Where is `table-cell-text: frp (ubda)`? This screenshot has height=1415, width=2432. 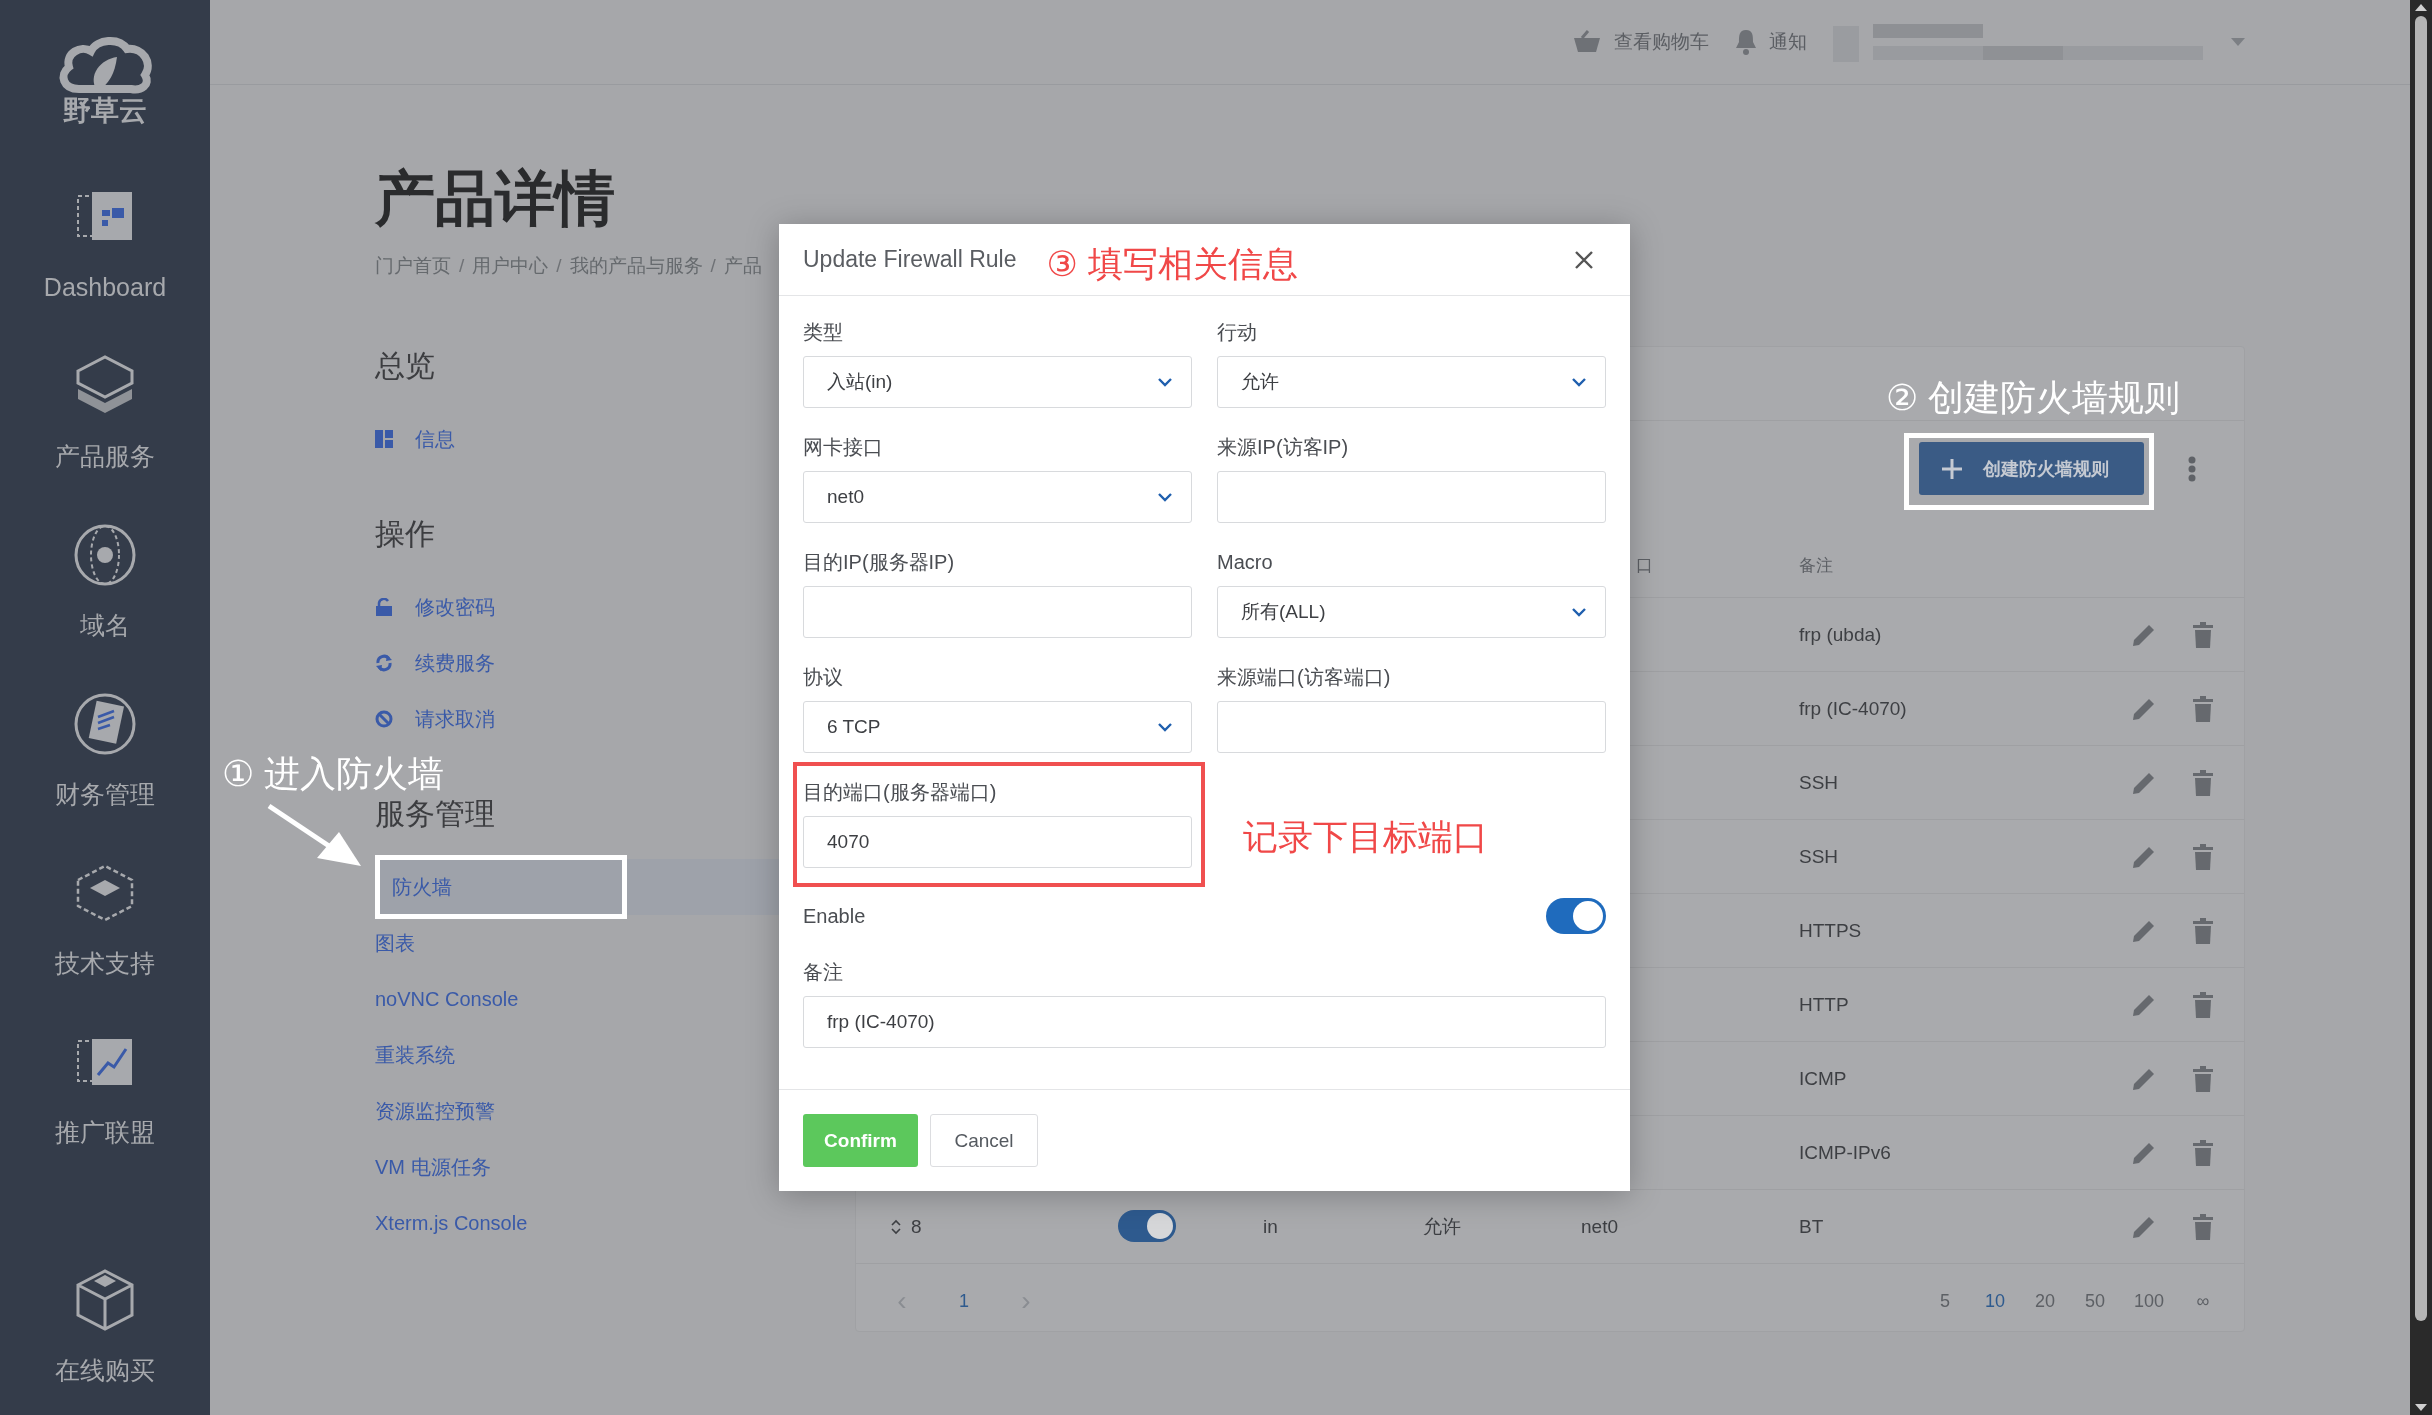 table-cell-text: frp (ubda) is located at coordinates (1840, 634).